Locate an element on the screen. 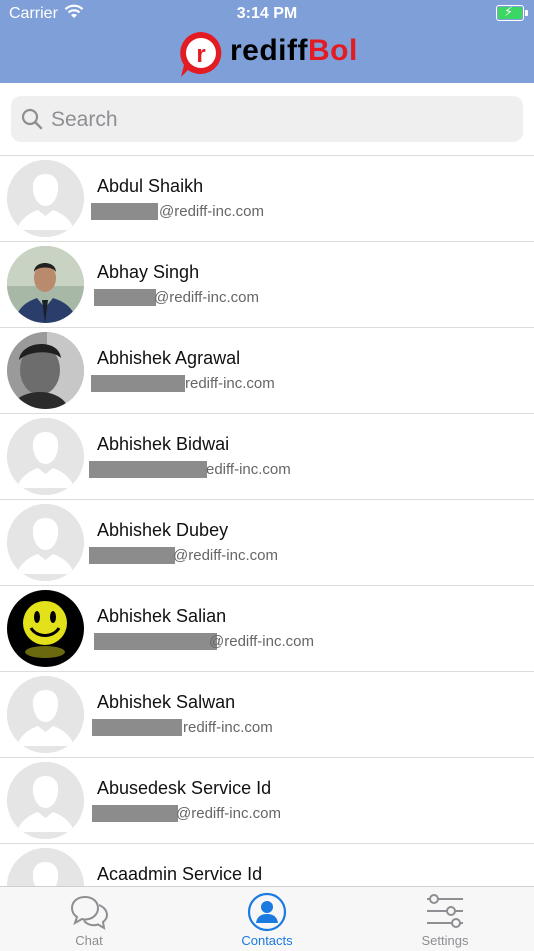  tab-contacts-label: Contacts is located at coordinates (267, 940).